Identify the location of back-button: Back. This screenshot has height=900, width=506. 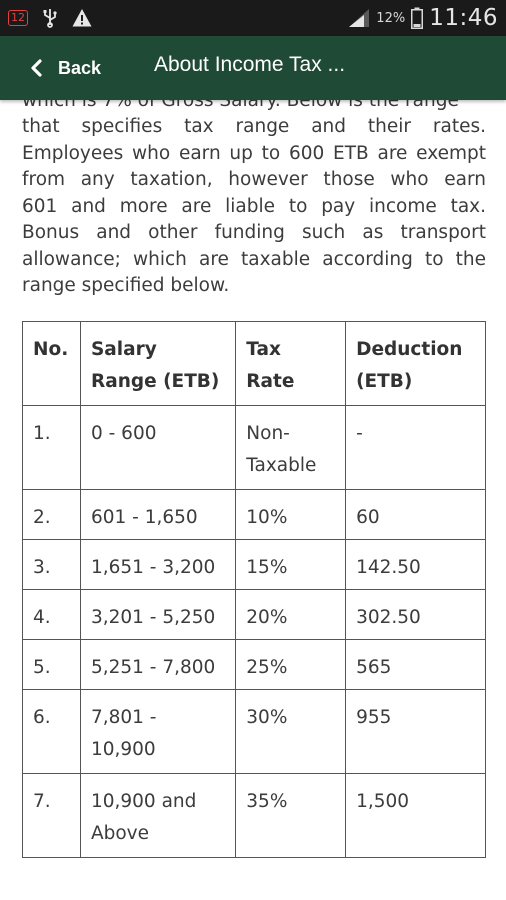
(64, 68).